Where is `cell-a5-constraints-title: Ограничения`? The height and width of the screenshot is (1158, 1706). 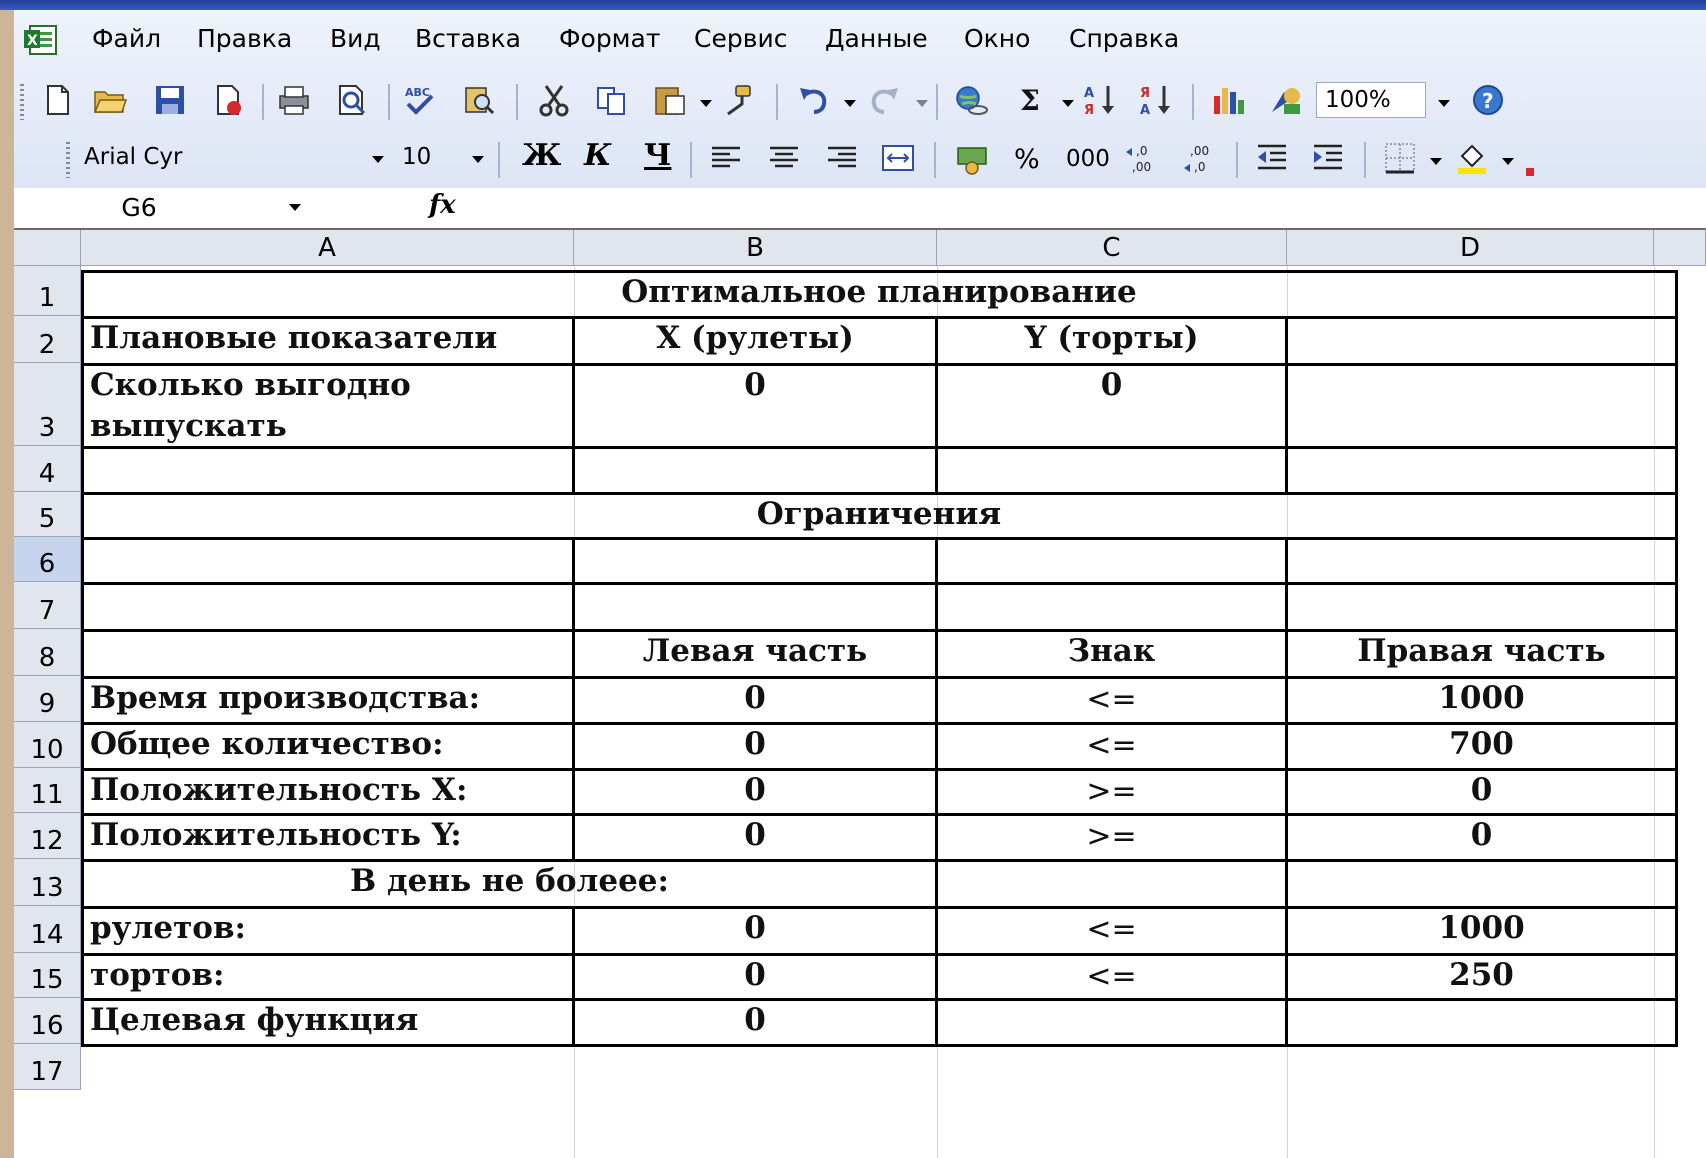
cell-a5-constraints-title: Ограничения is located at coordinates (879, 514).